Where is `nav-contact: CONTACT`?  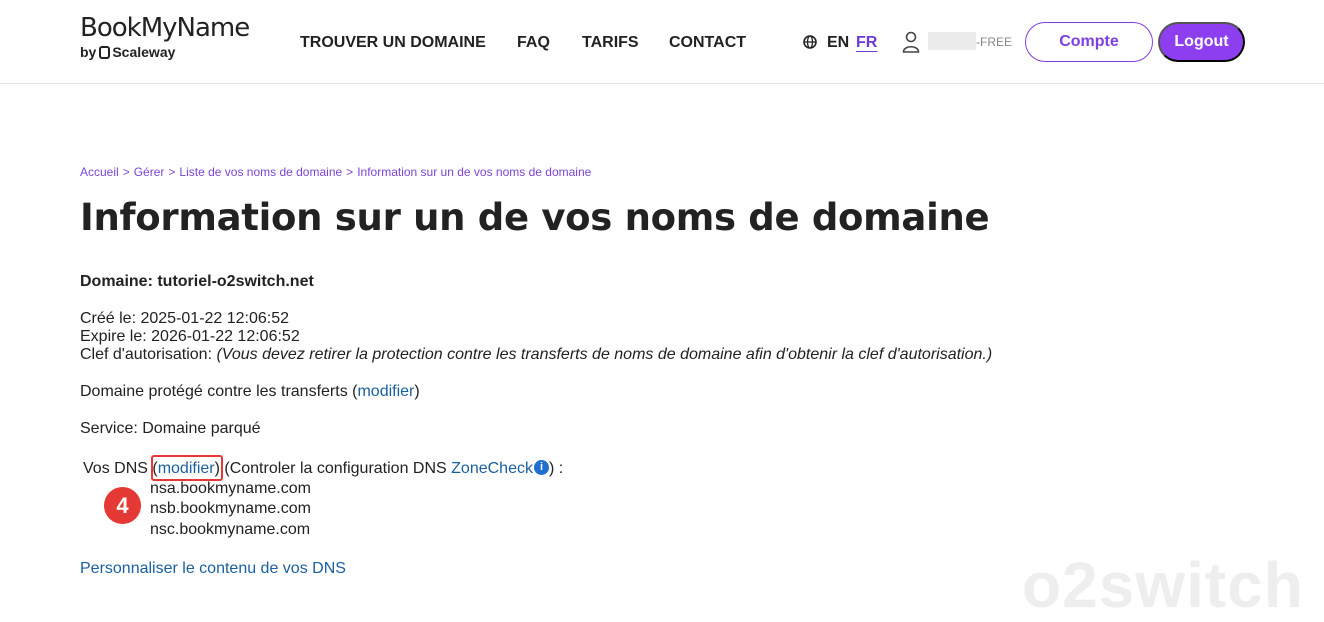
nav-contact: CONTACT is located at coordinates (707, 43).